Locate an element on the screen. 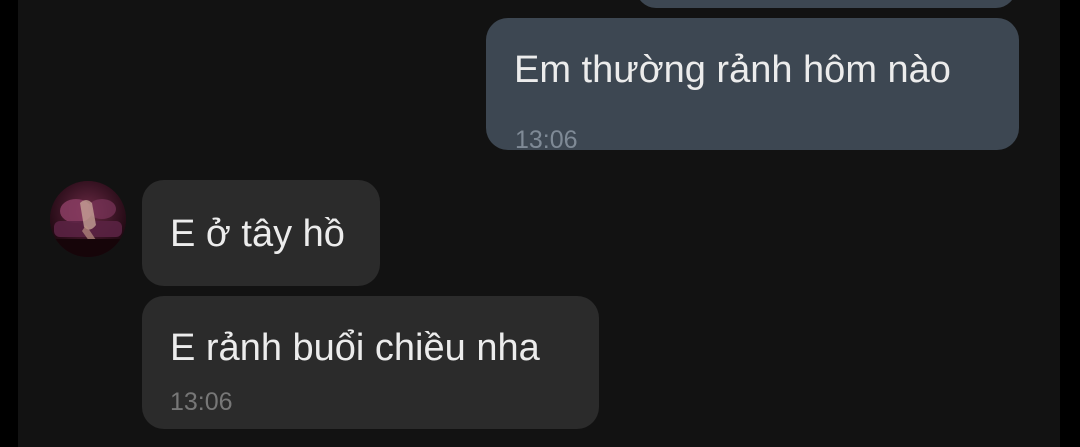  message-text: E ở tây hồ is located at coordinates (257, 234).